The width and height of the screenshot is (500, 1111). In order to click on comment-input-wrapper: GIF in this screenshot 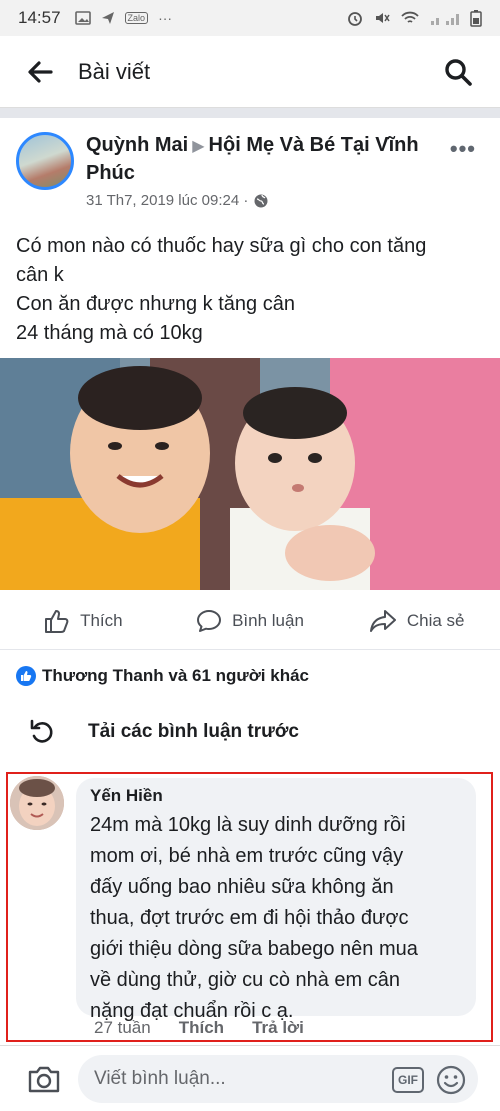, I will do `click(278, 1078)`.